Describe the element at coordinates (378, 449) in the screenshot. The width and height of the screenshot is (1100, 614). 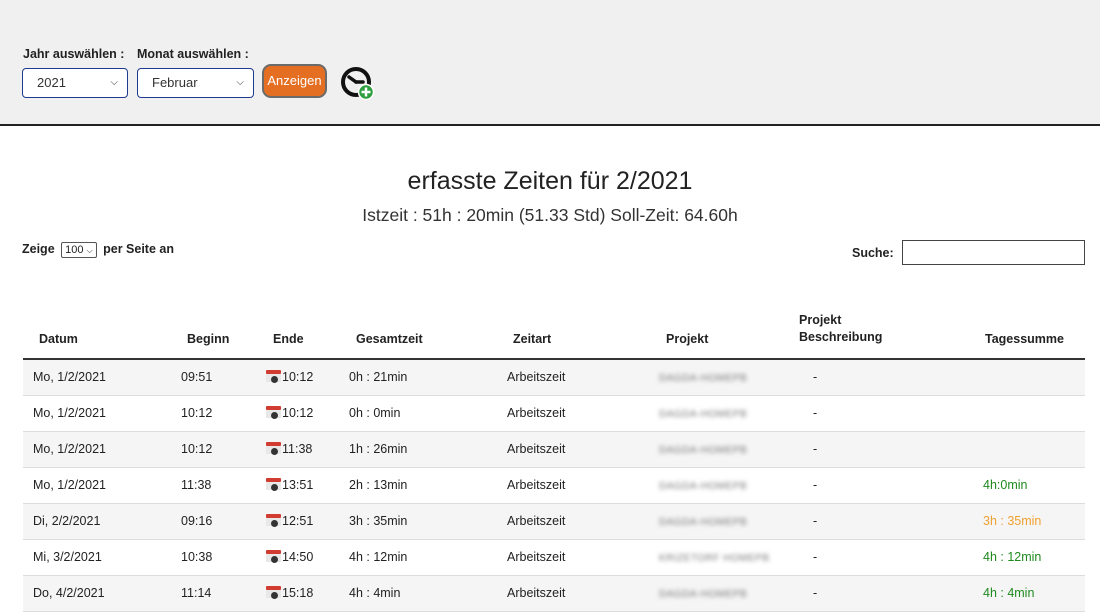
I see `cell-total: 1h : 26min` at that location.